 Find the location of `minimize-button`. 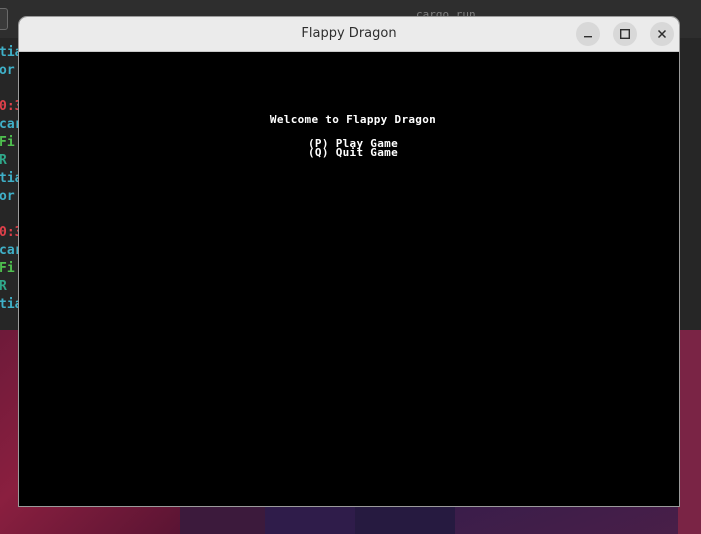

minimize-button is located at coordinates (588, 34).